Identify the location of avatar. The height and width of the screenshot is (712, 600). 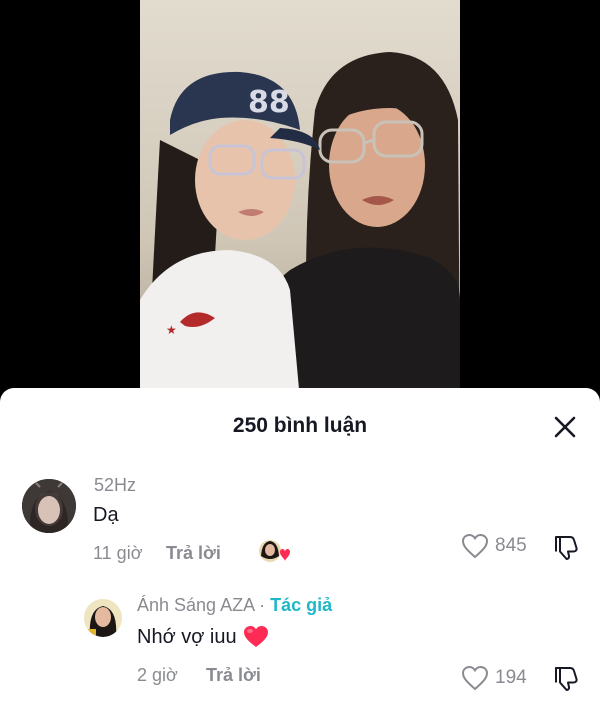
(103, 618).